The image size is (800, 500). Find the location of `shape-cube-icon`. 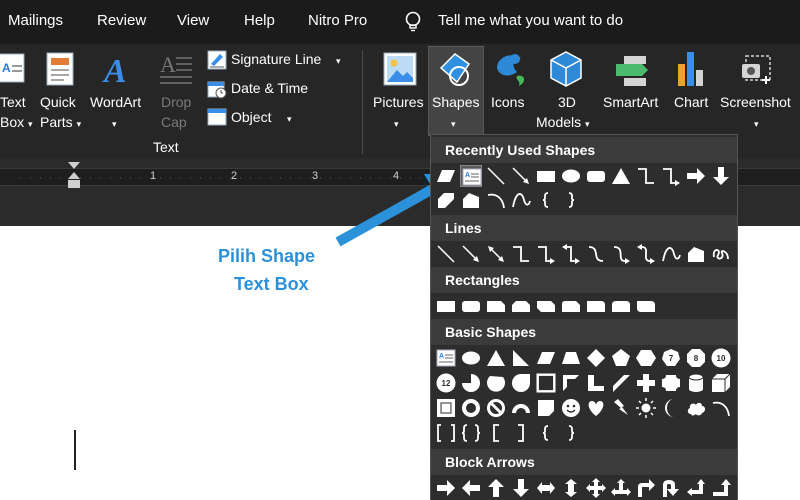

shape-cube-icon is located at coordinates (721, 383).